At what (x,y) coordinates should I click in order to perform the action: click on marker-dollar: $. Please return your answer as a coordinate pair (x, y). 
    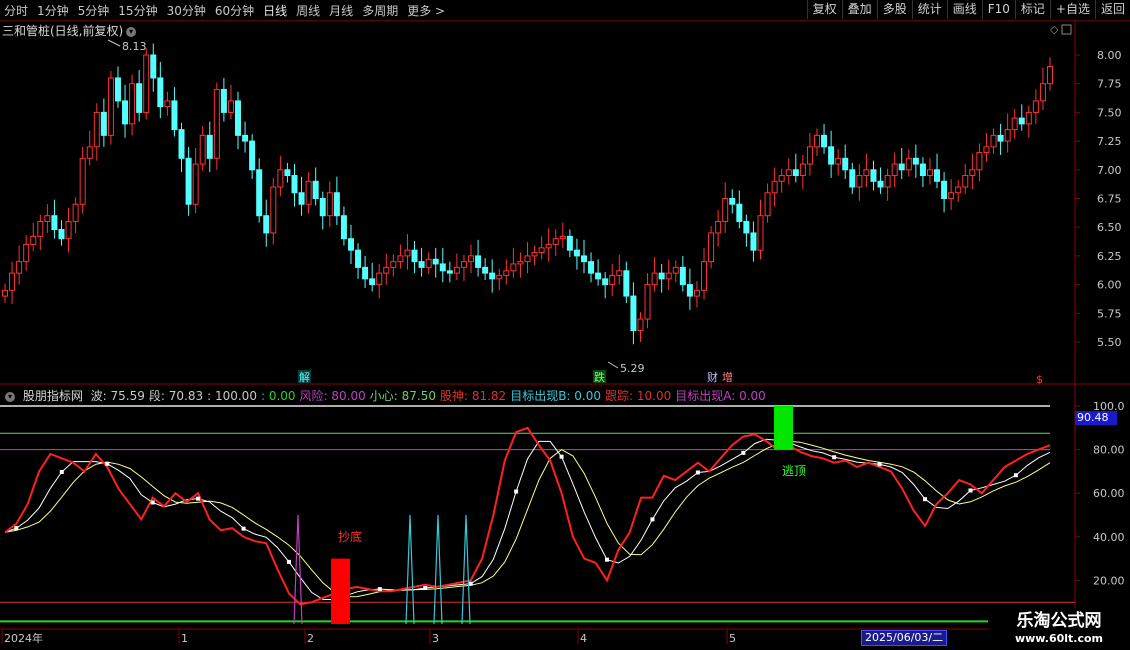
    Looking at the image, I should click on (1039, 379).